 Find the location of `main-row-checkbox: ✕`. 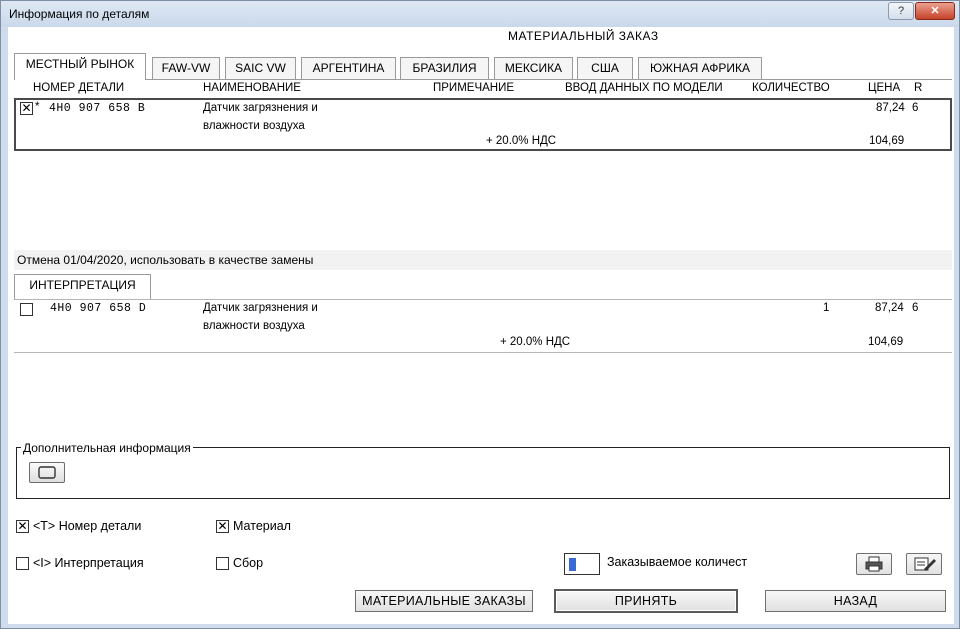

main-row-checkbox: ✕ is located at coordinates (26, 108).